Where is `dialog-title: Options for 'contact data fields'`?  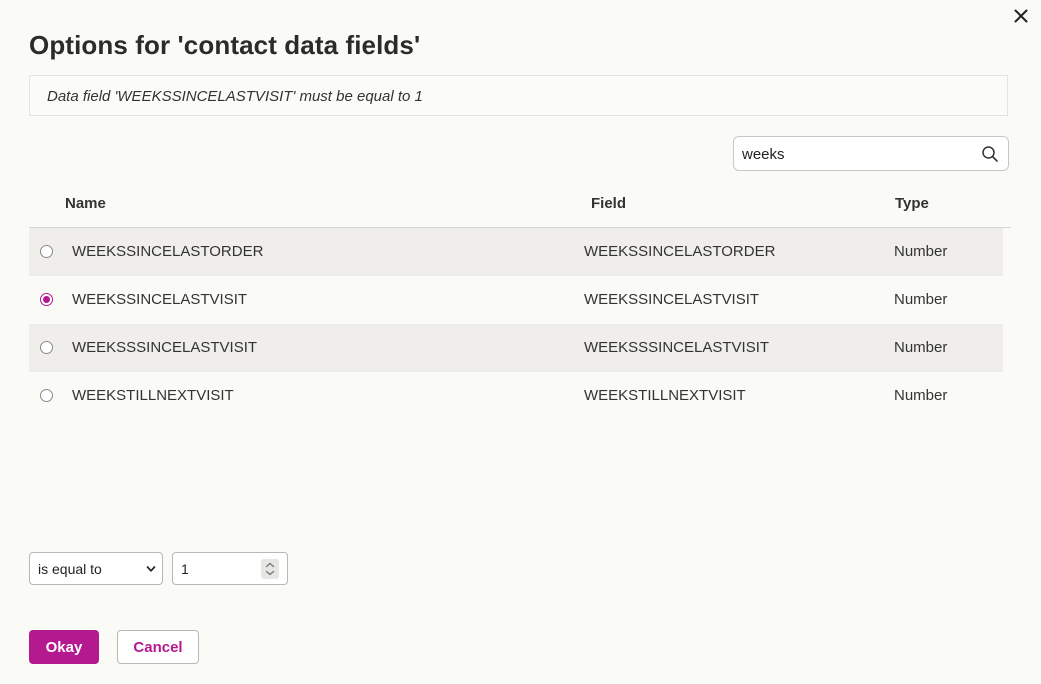 dialog-title: Options for 'contact data fields' is located at coordinates (225, 45).